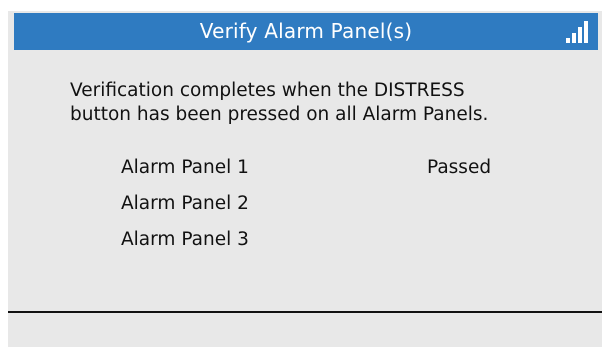 This screenshot has height=347, width=602. What do you see at coordinates (185, 167) in the screenshot?
I see `alarm-panel-label: Alarm Panel 1` at bounding box center [185, 167].